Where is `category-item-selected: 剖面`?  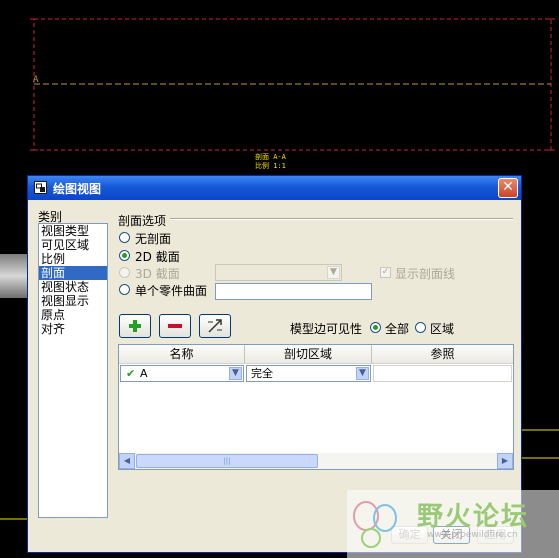
category-item-selected: 剖面 is located at coordinates (73, 273).